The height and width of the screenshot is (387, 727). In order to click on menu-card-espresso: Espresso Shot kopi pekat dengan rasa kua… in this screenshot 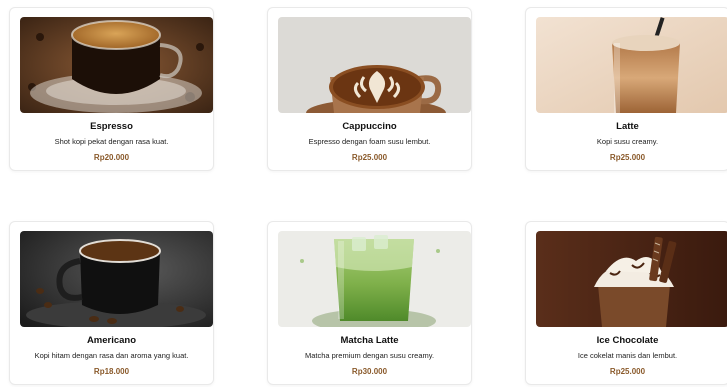, I will do `click(111, 89)`.